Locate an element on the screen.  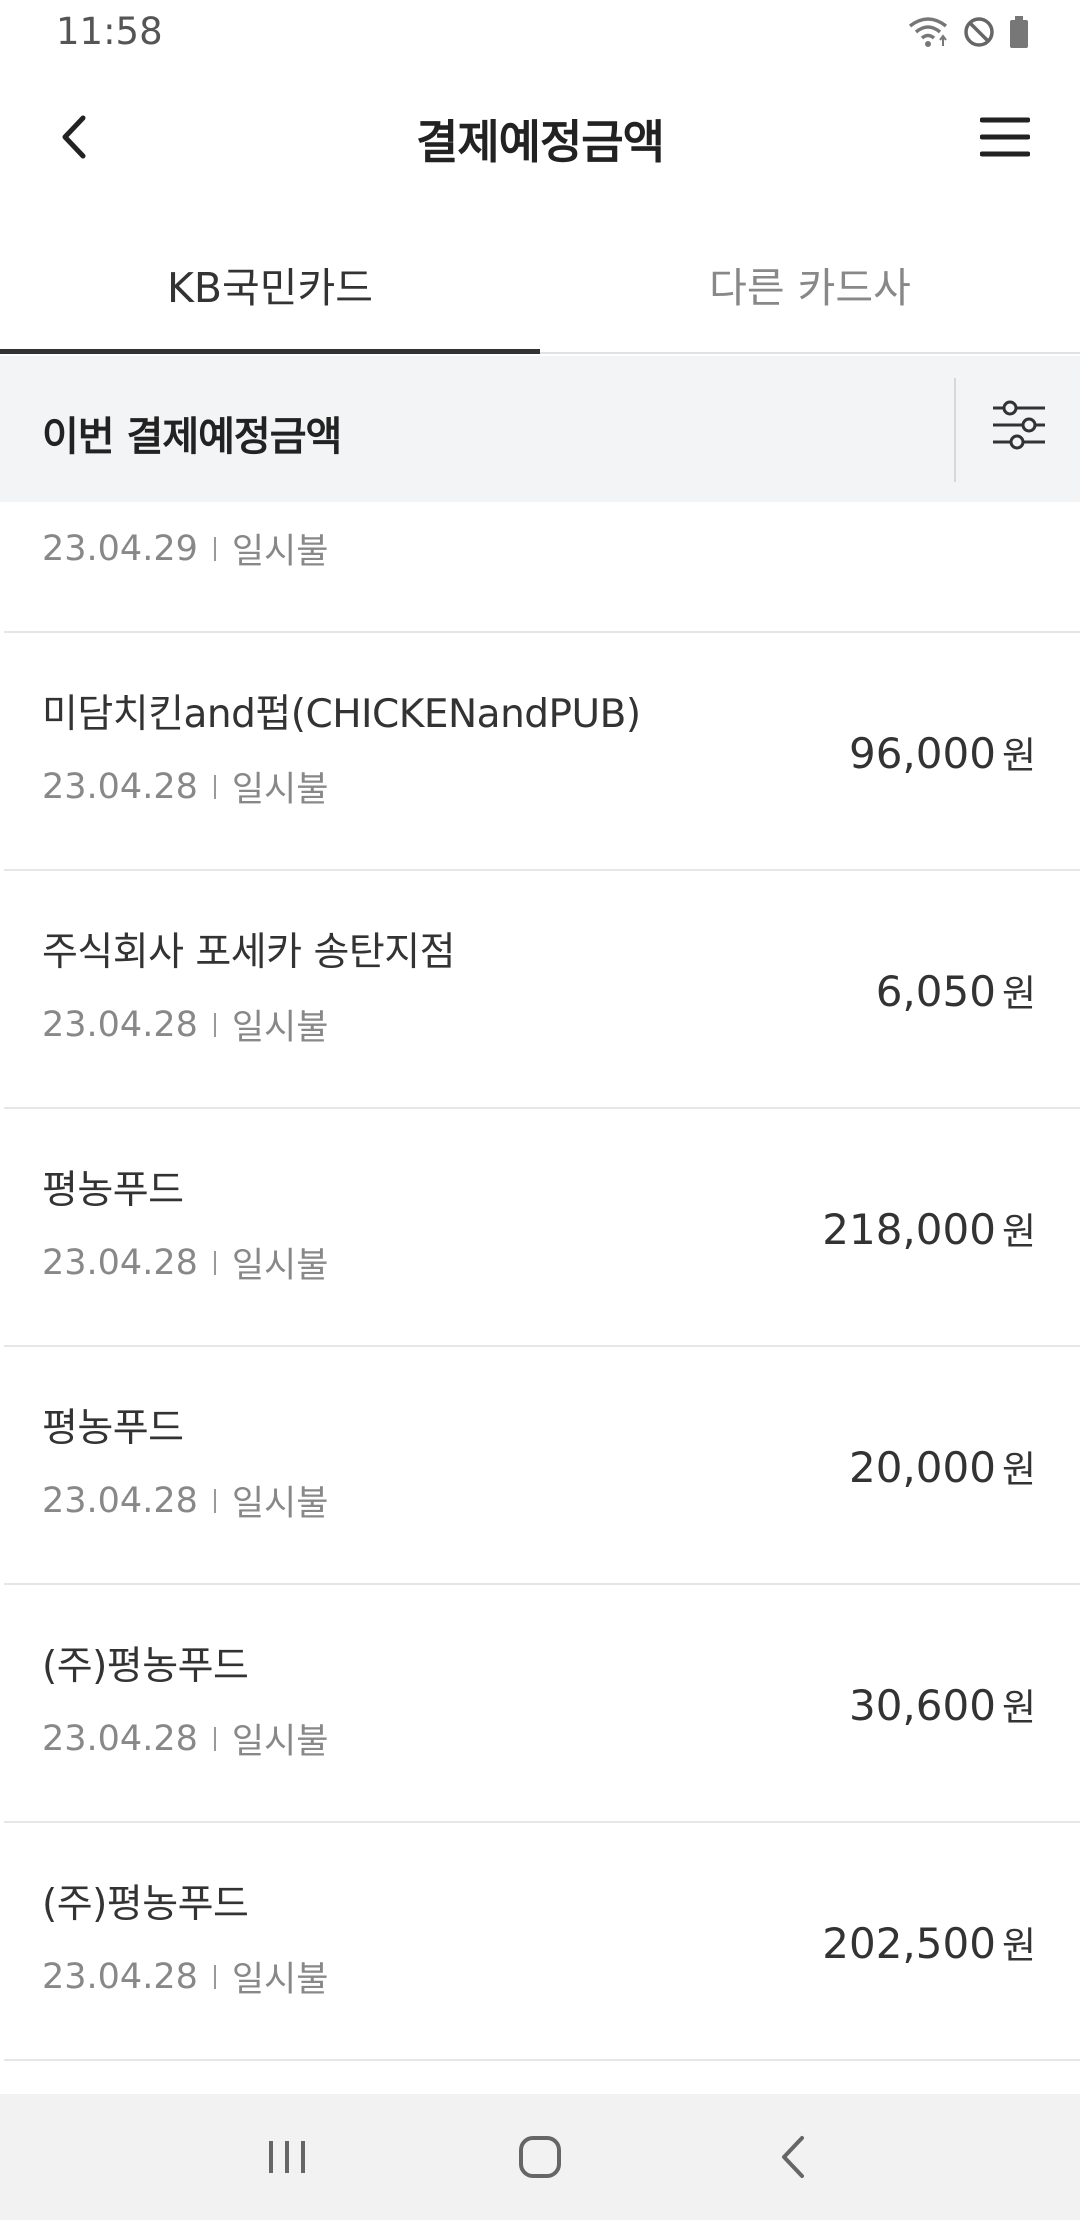
transaction-amount: 202,500 원 is located at coordinates (929, 1942).